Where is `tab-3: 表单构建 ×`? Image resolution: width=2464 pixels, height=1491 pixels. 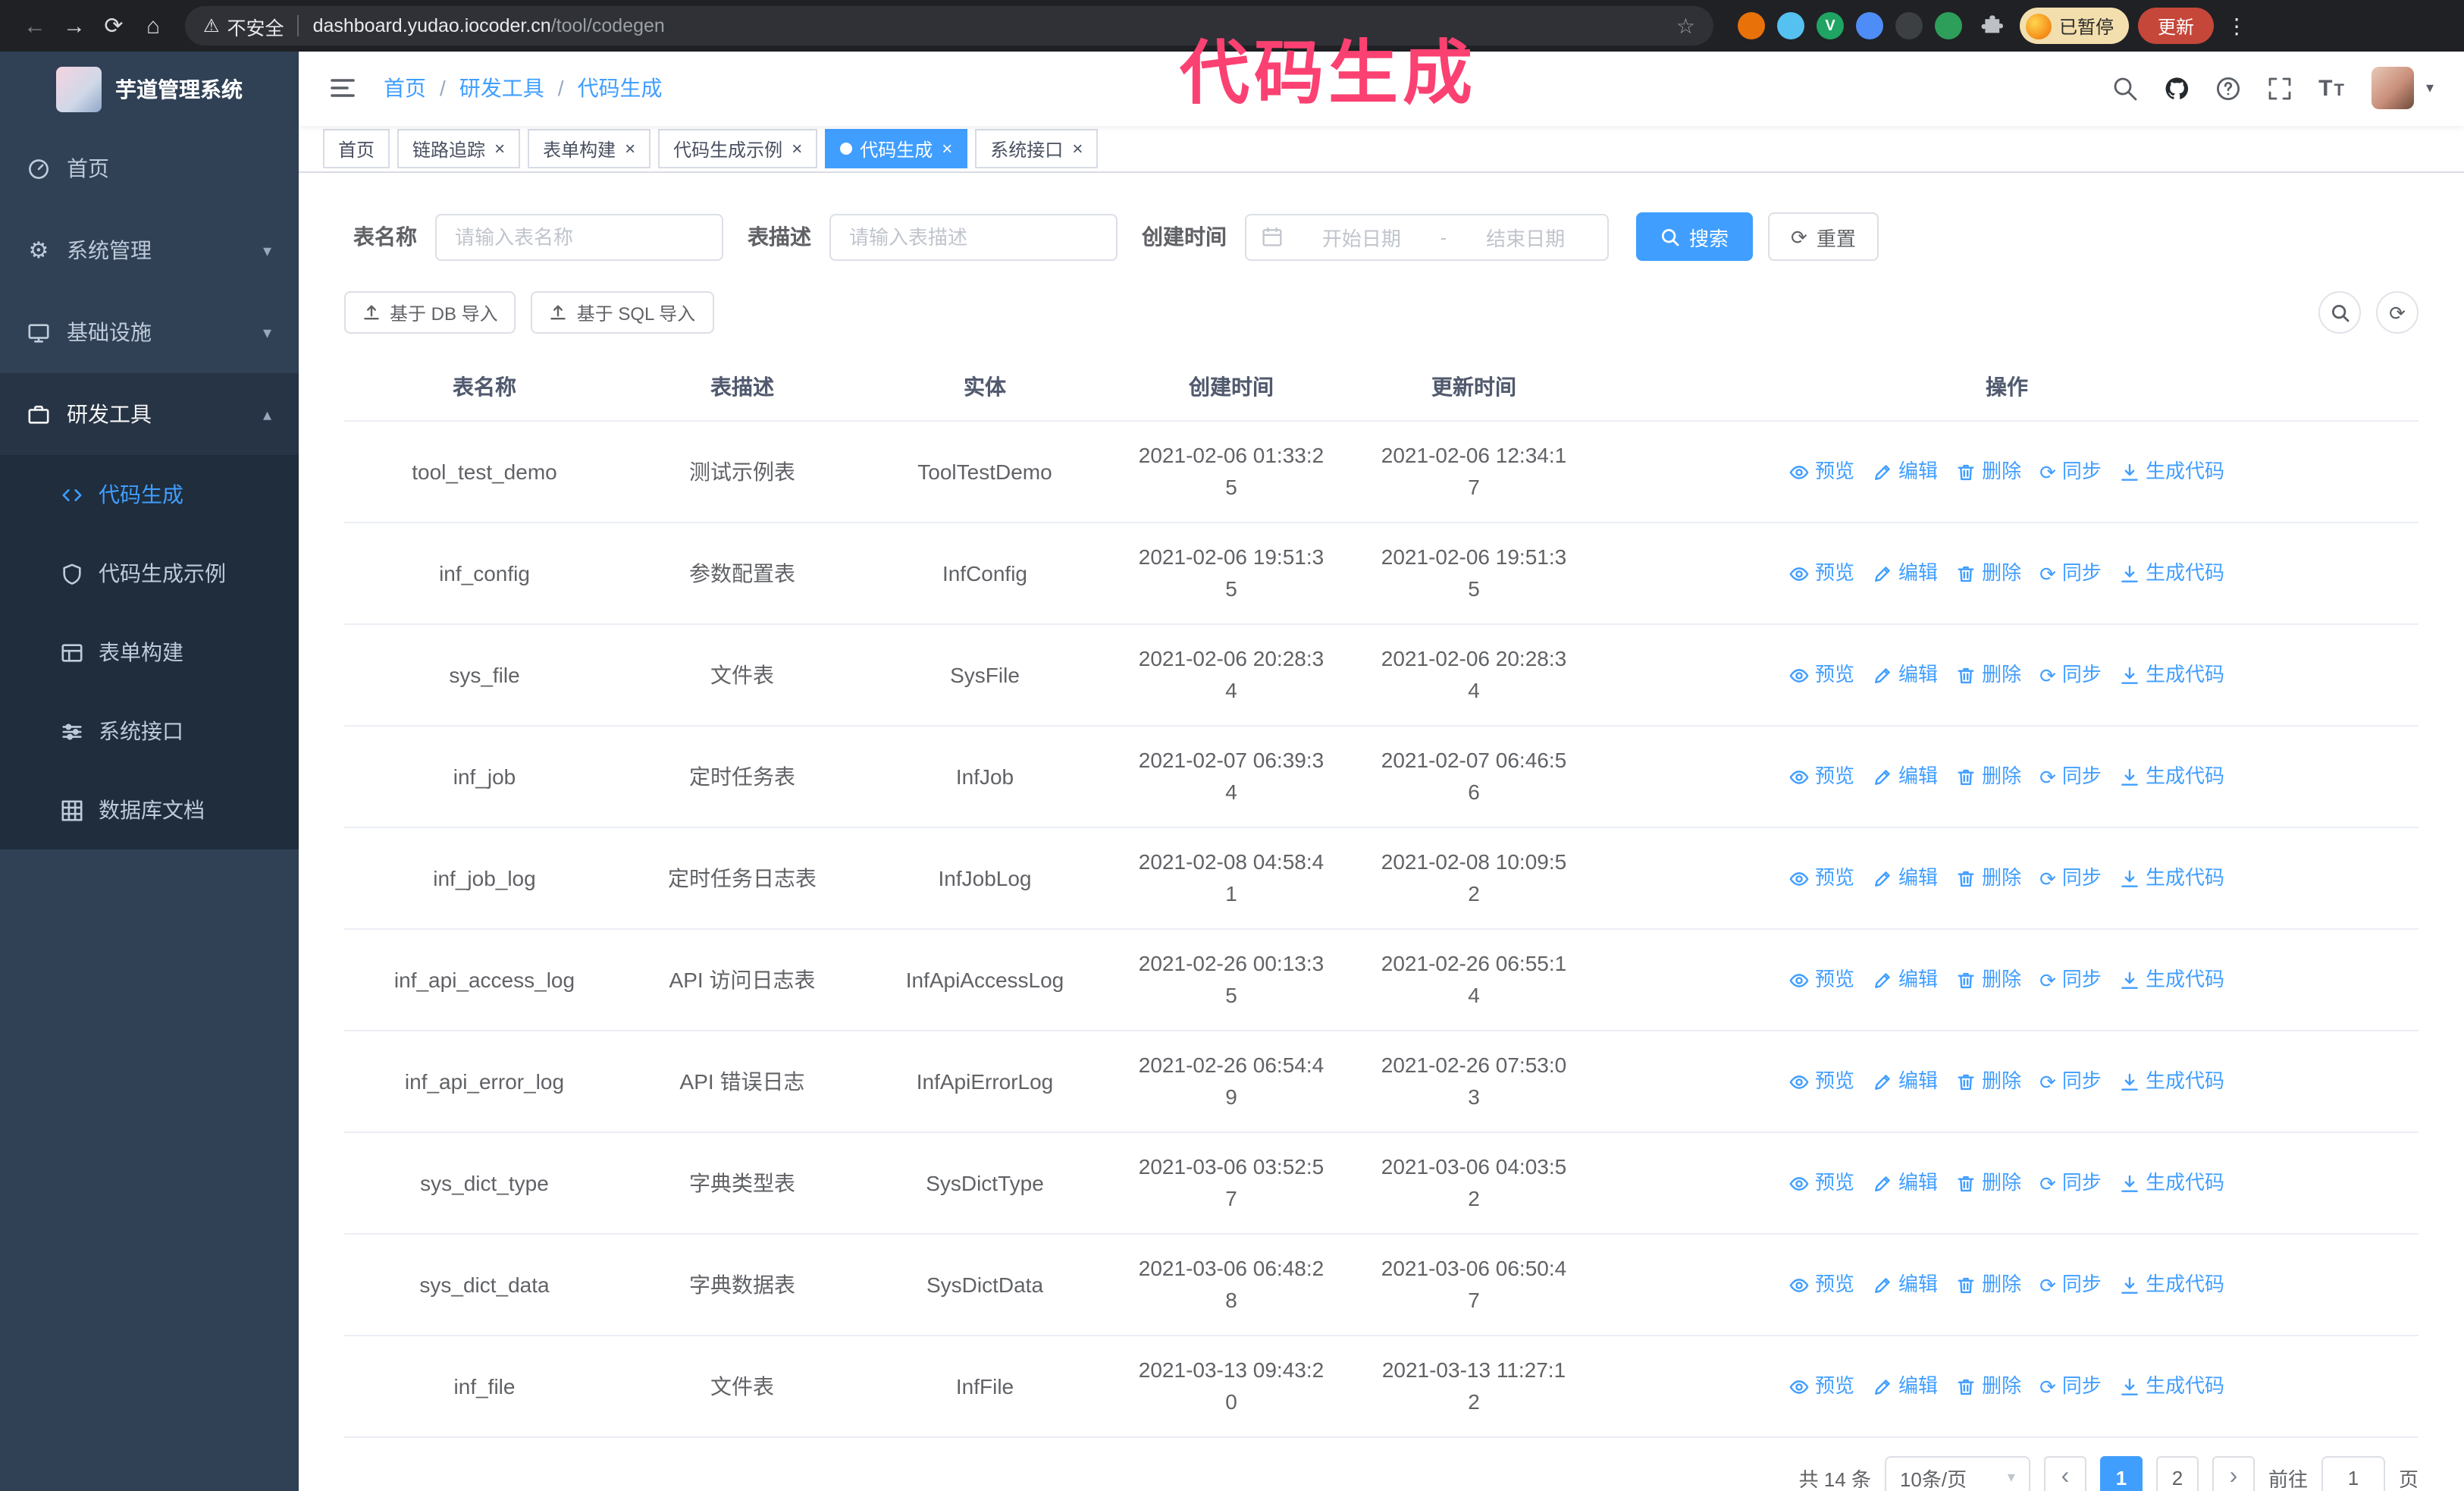
tab-3: 表单构建 × is located at coordinates (590, 149).